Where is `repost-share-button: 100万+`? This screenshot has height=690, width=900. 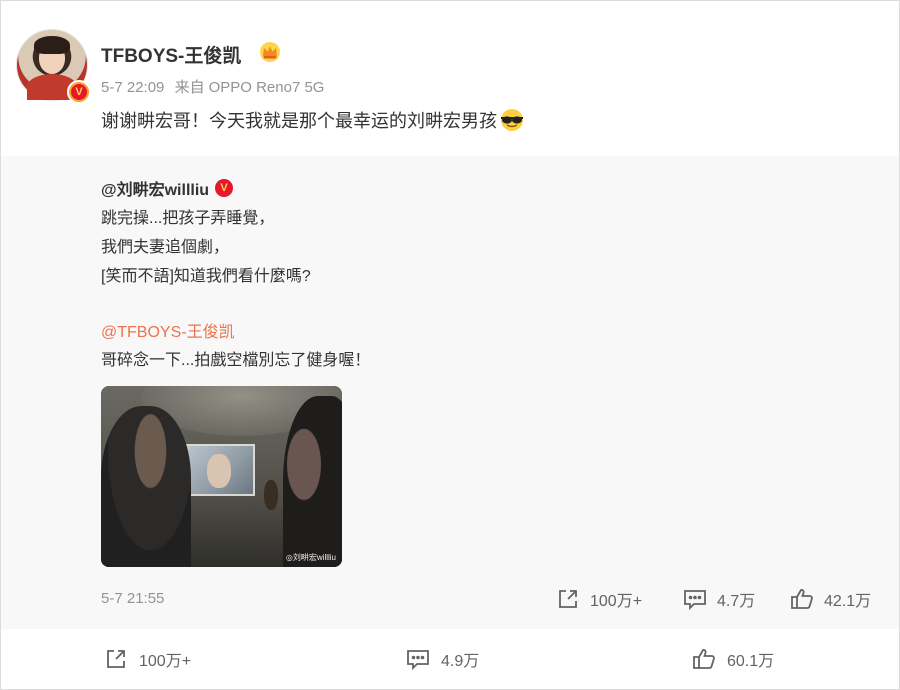 repost-share-button: 100万+ is located at coordinates (598, 599).